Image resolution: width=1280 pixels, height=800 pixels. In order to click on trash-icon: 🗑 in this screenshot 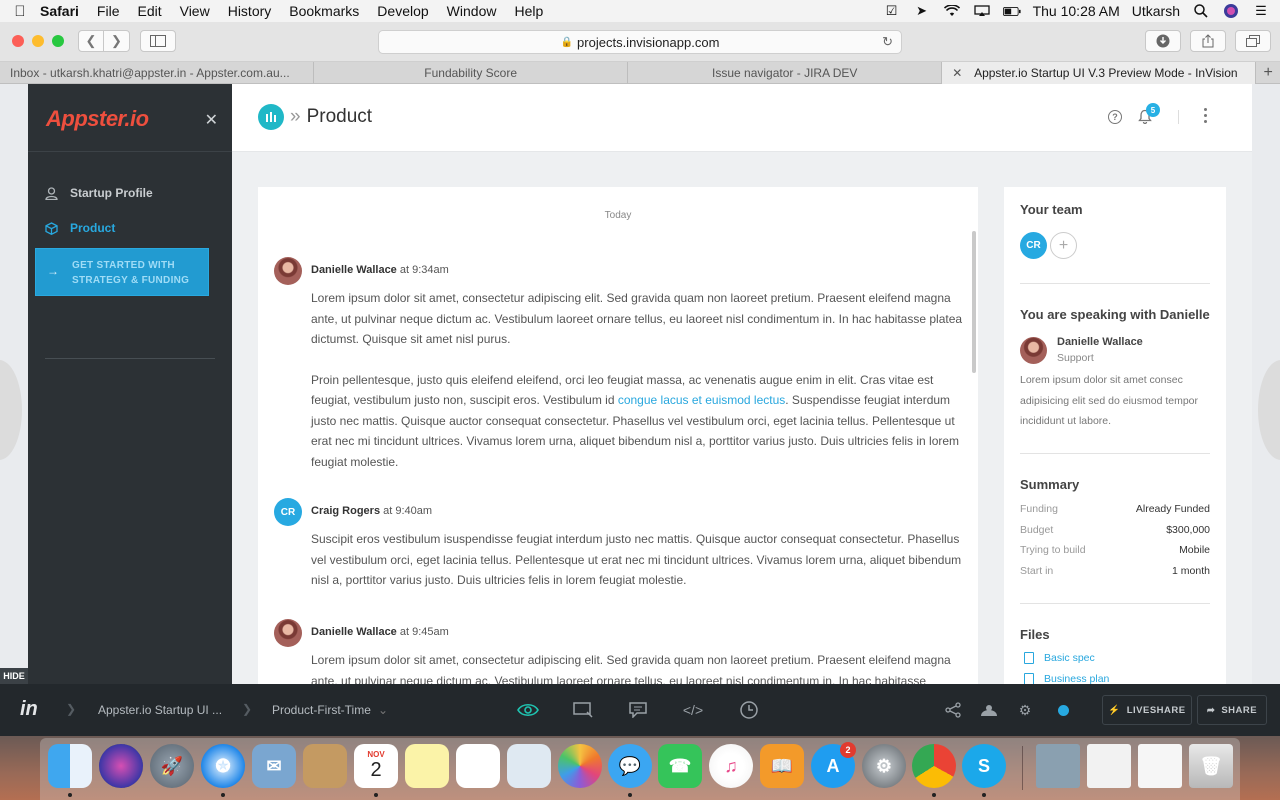, I will do `click(1211, 766)`.